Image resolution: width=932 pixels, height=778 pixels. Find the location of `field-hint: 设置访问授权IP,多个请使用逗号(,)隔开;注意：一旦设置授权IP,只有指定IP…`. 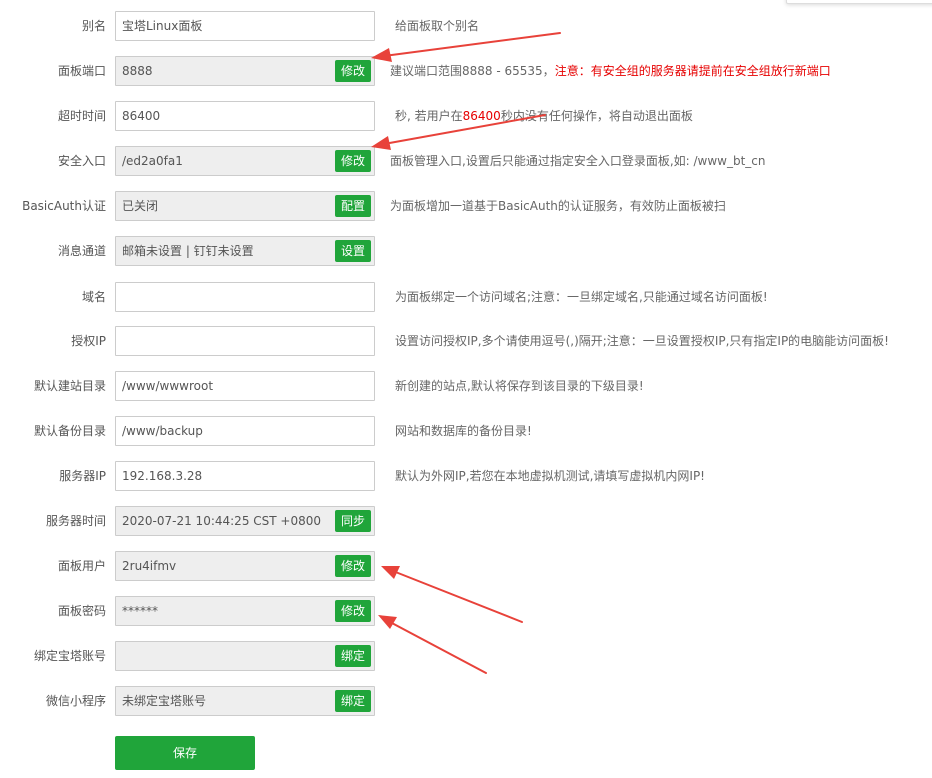

field-hint: 设置访问授权IP,多个请使用逗号(,)隔开;注意：一旦设置授权IP,只有指定IP… is located at coordinates (642, 341).